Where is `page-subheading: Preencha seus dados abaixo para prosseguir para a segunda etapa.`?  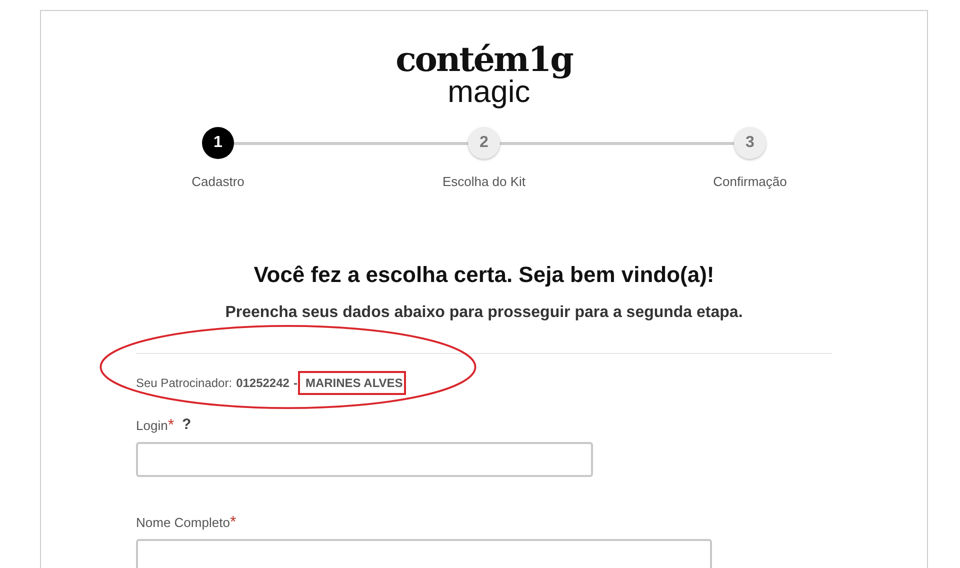 page-subheading: Preencha seus dados abaixo para prosseguir para a segunda etapa. is located at coordinates (484, 312).